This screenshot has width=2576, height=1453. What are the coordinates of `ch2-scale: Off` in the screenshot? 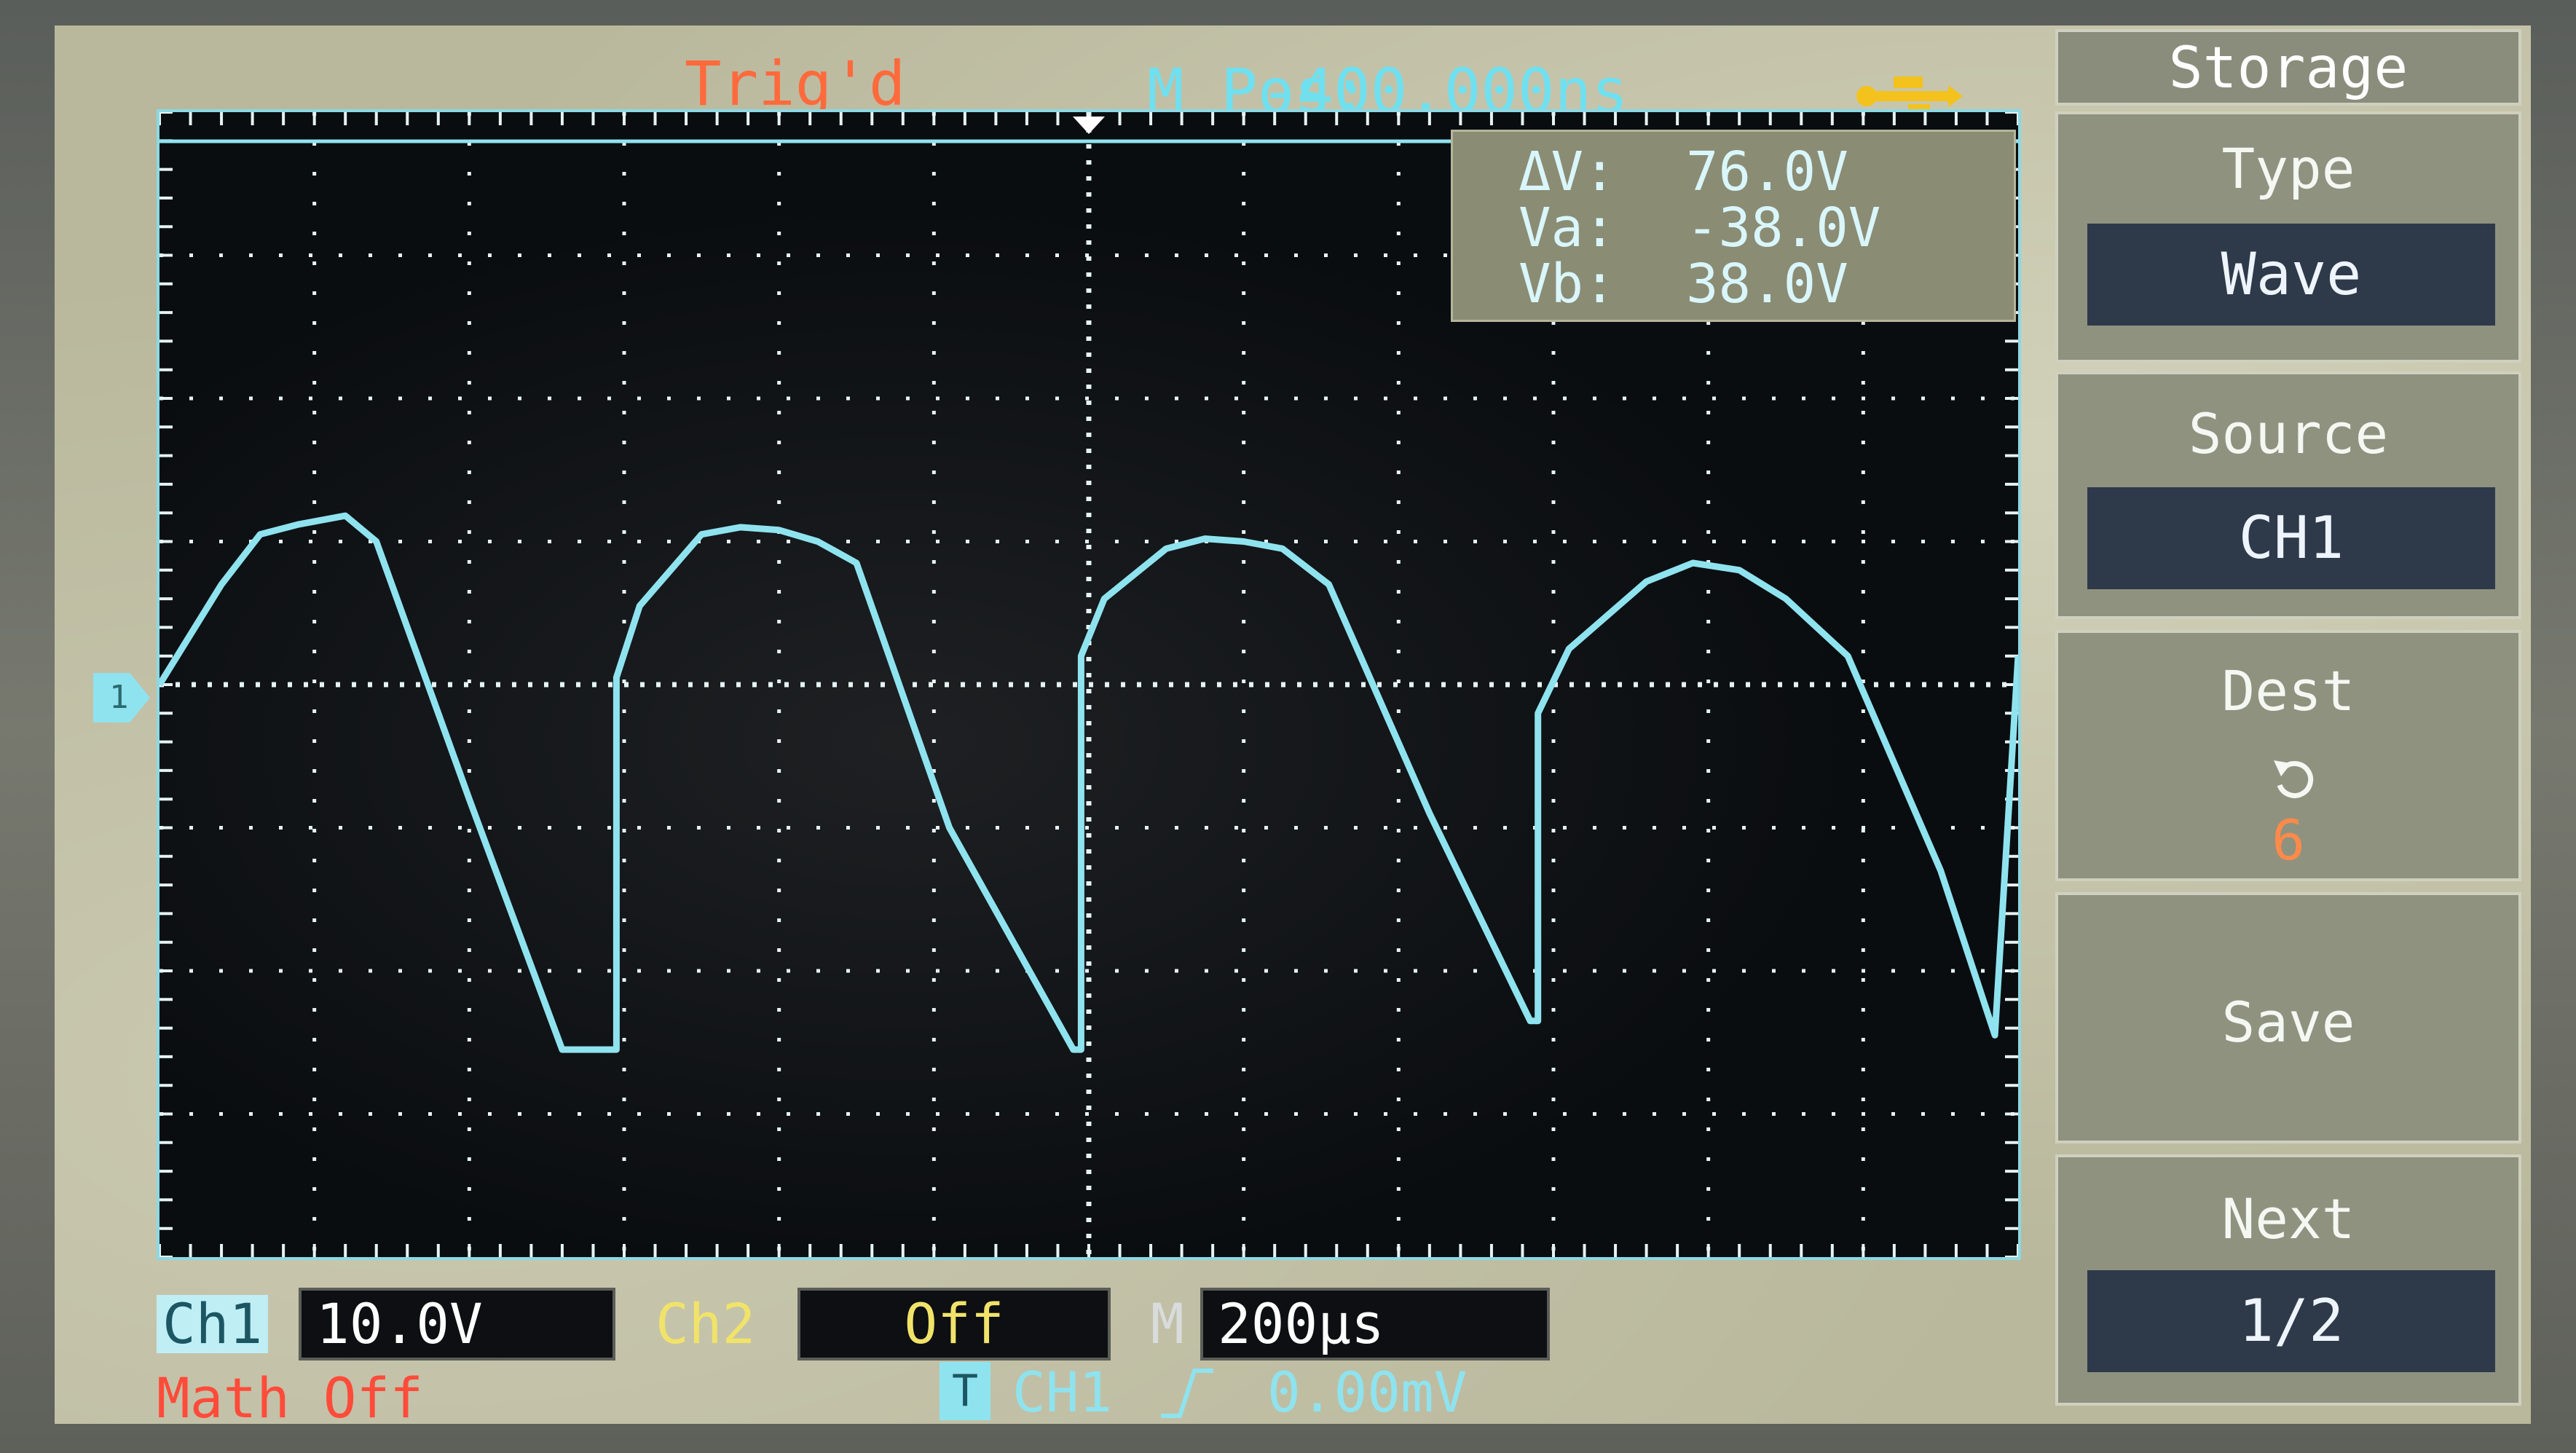 It's located at (954, 1324).